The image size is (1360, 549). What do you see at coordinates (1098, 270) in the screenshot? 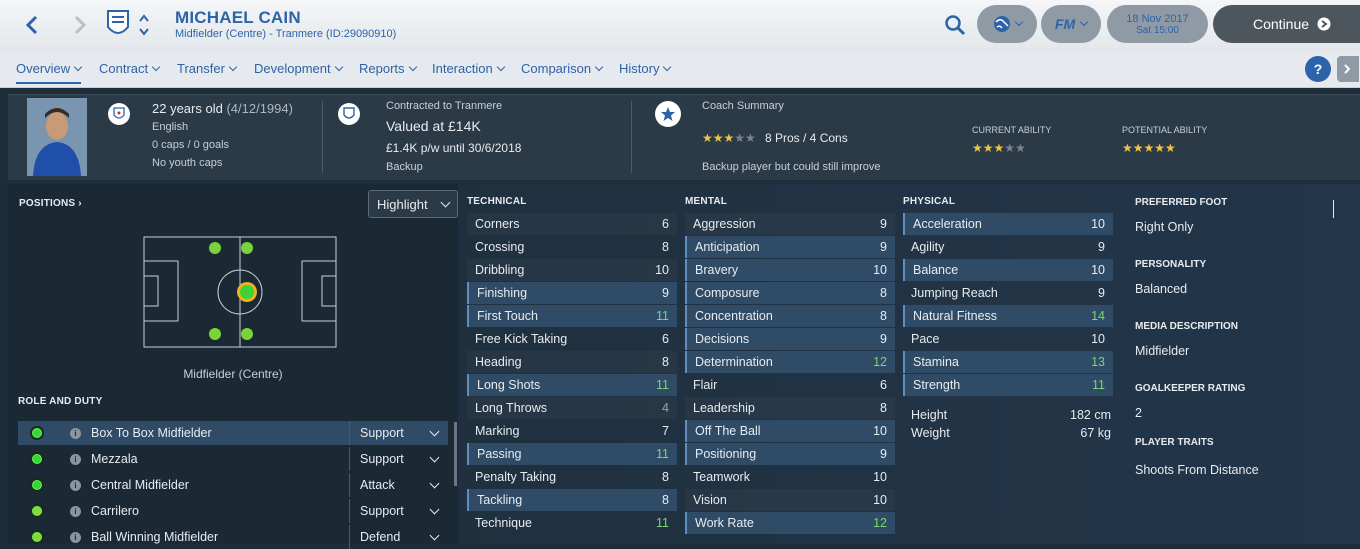
I see `attribute-value: 10` at bounding box center [1098, 270].